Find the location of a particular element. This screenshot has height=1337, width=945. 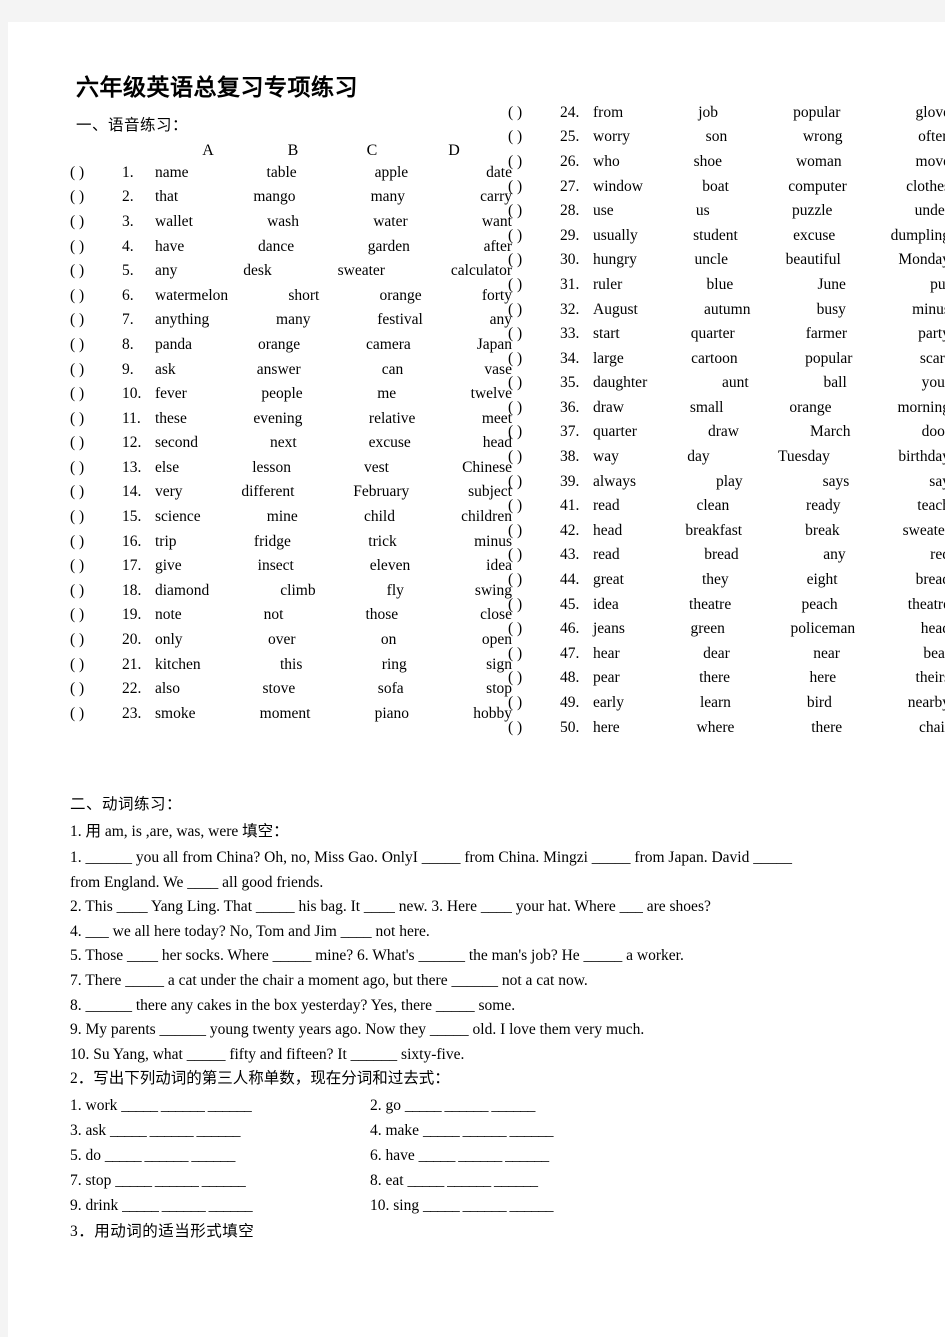

verb-conjugation-item: 6. have _____ ______ ______ is located at coordinates (645, 1155).